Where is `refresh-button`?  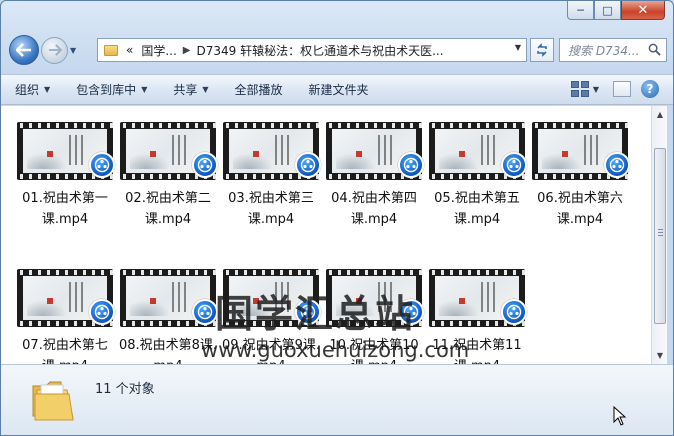 refresh-button is located at coordinates (542, 50).